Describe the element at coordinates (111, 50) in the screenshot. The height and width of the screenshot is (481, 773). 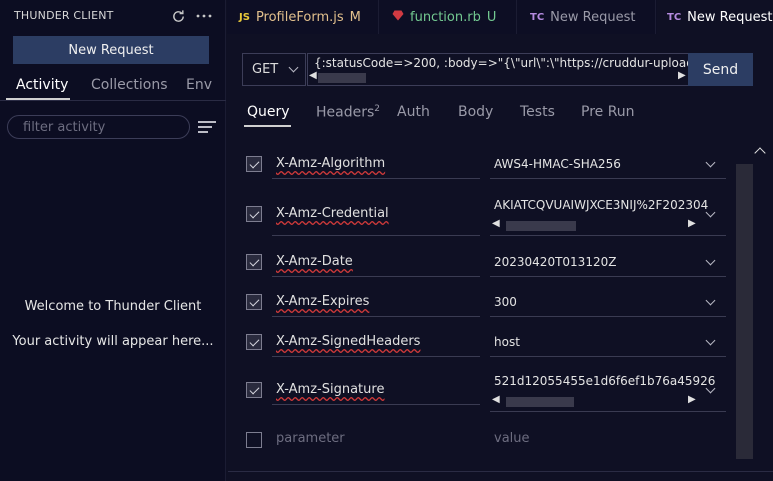
I see `new-request-button: New Request` at that location.